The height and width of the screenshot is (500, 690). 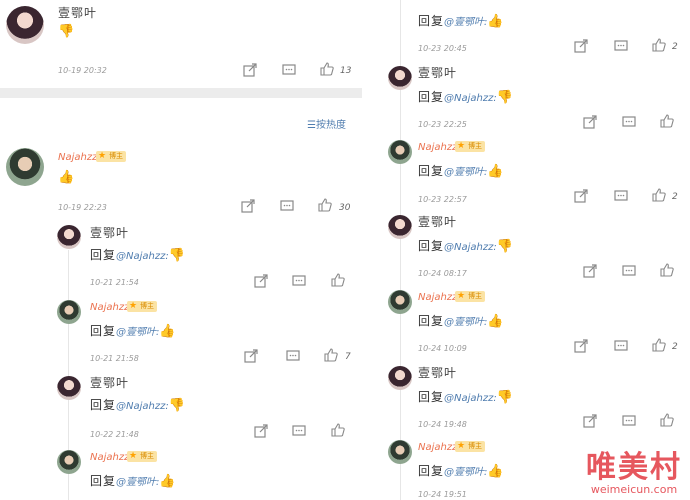 What do you see at coordinates (326, 123) in the screenshot?
I see `sort-by-hot-button: ☰按热度` at bounding box center [326, 123].